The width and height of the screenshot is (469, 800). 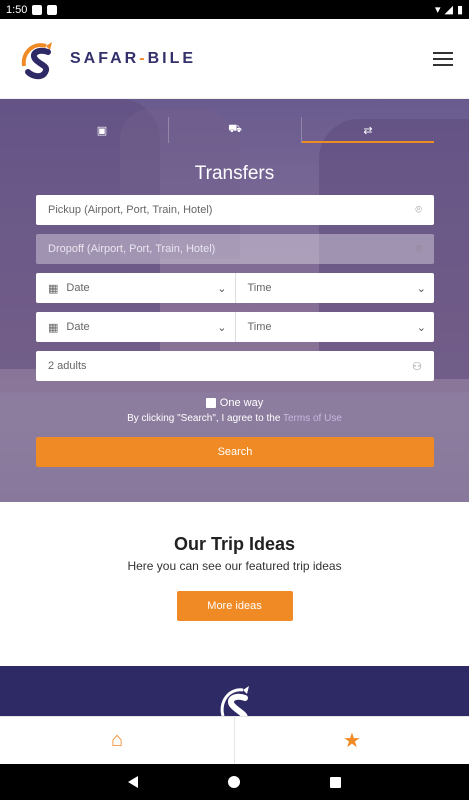 What do you see at coordinates (210, 403) in the screenshot?
I see `checkbox-icon` at bounding box center [210, 403].